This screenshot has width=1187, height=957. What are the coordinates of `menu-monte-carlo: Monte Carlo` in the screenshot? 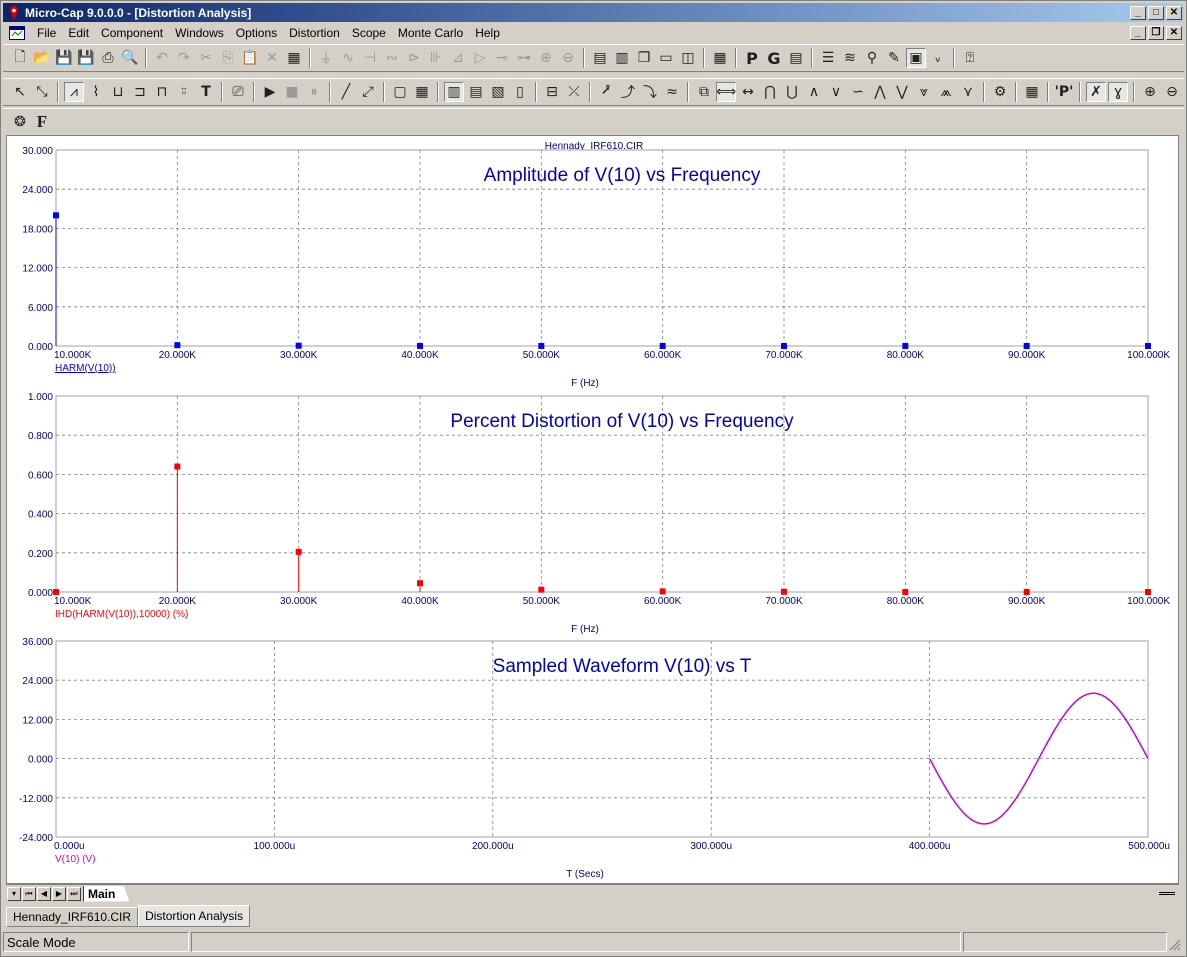 It's located at (430, 33).